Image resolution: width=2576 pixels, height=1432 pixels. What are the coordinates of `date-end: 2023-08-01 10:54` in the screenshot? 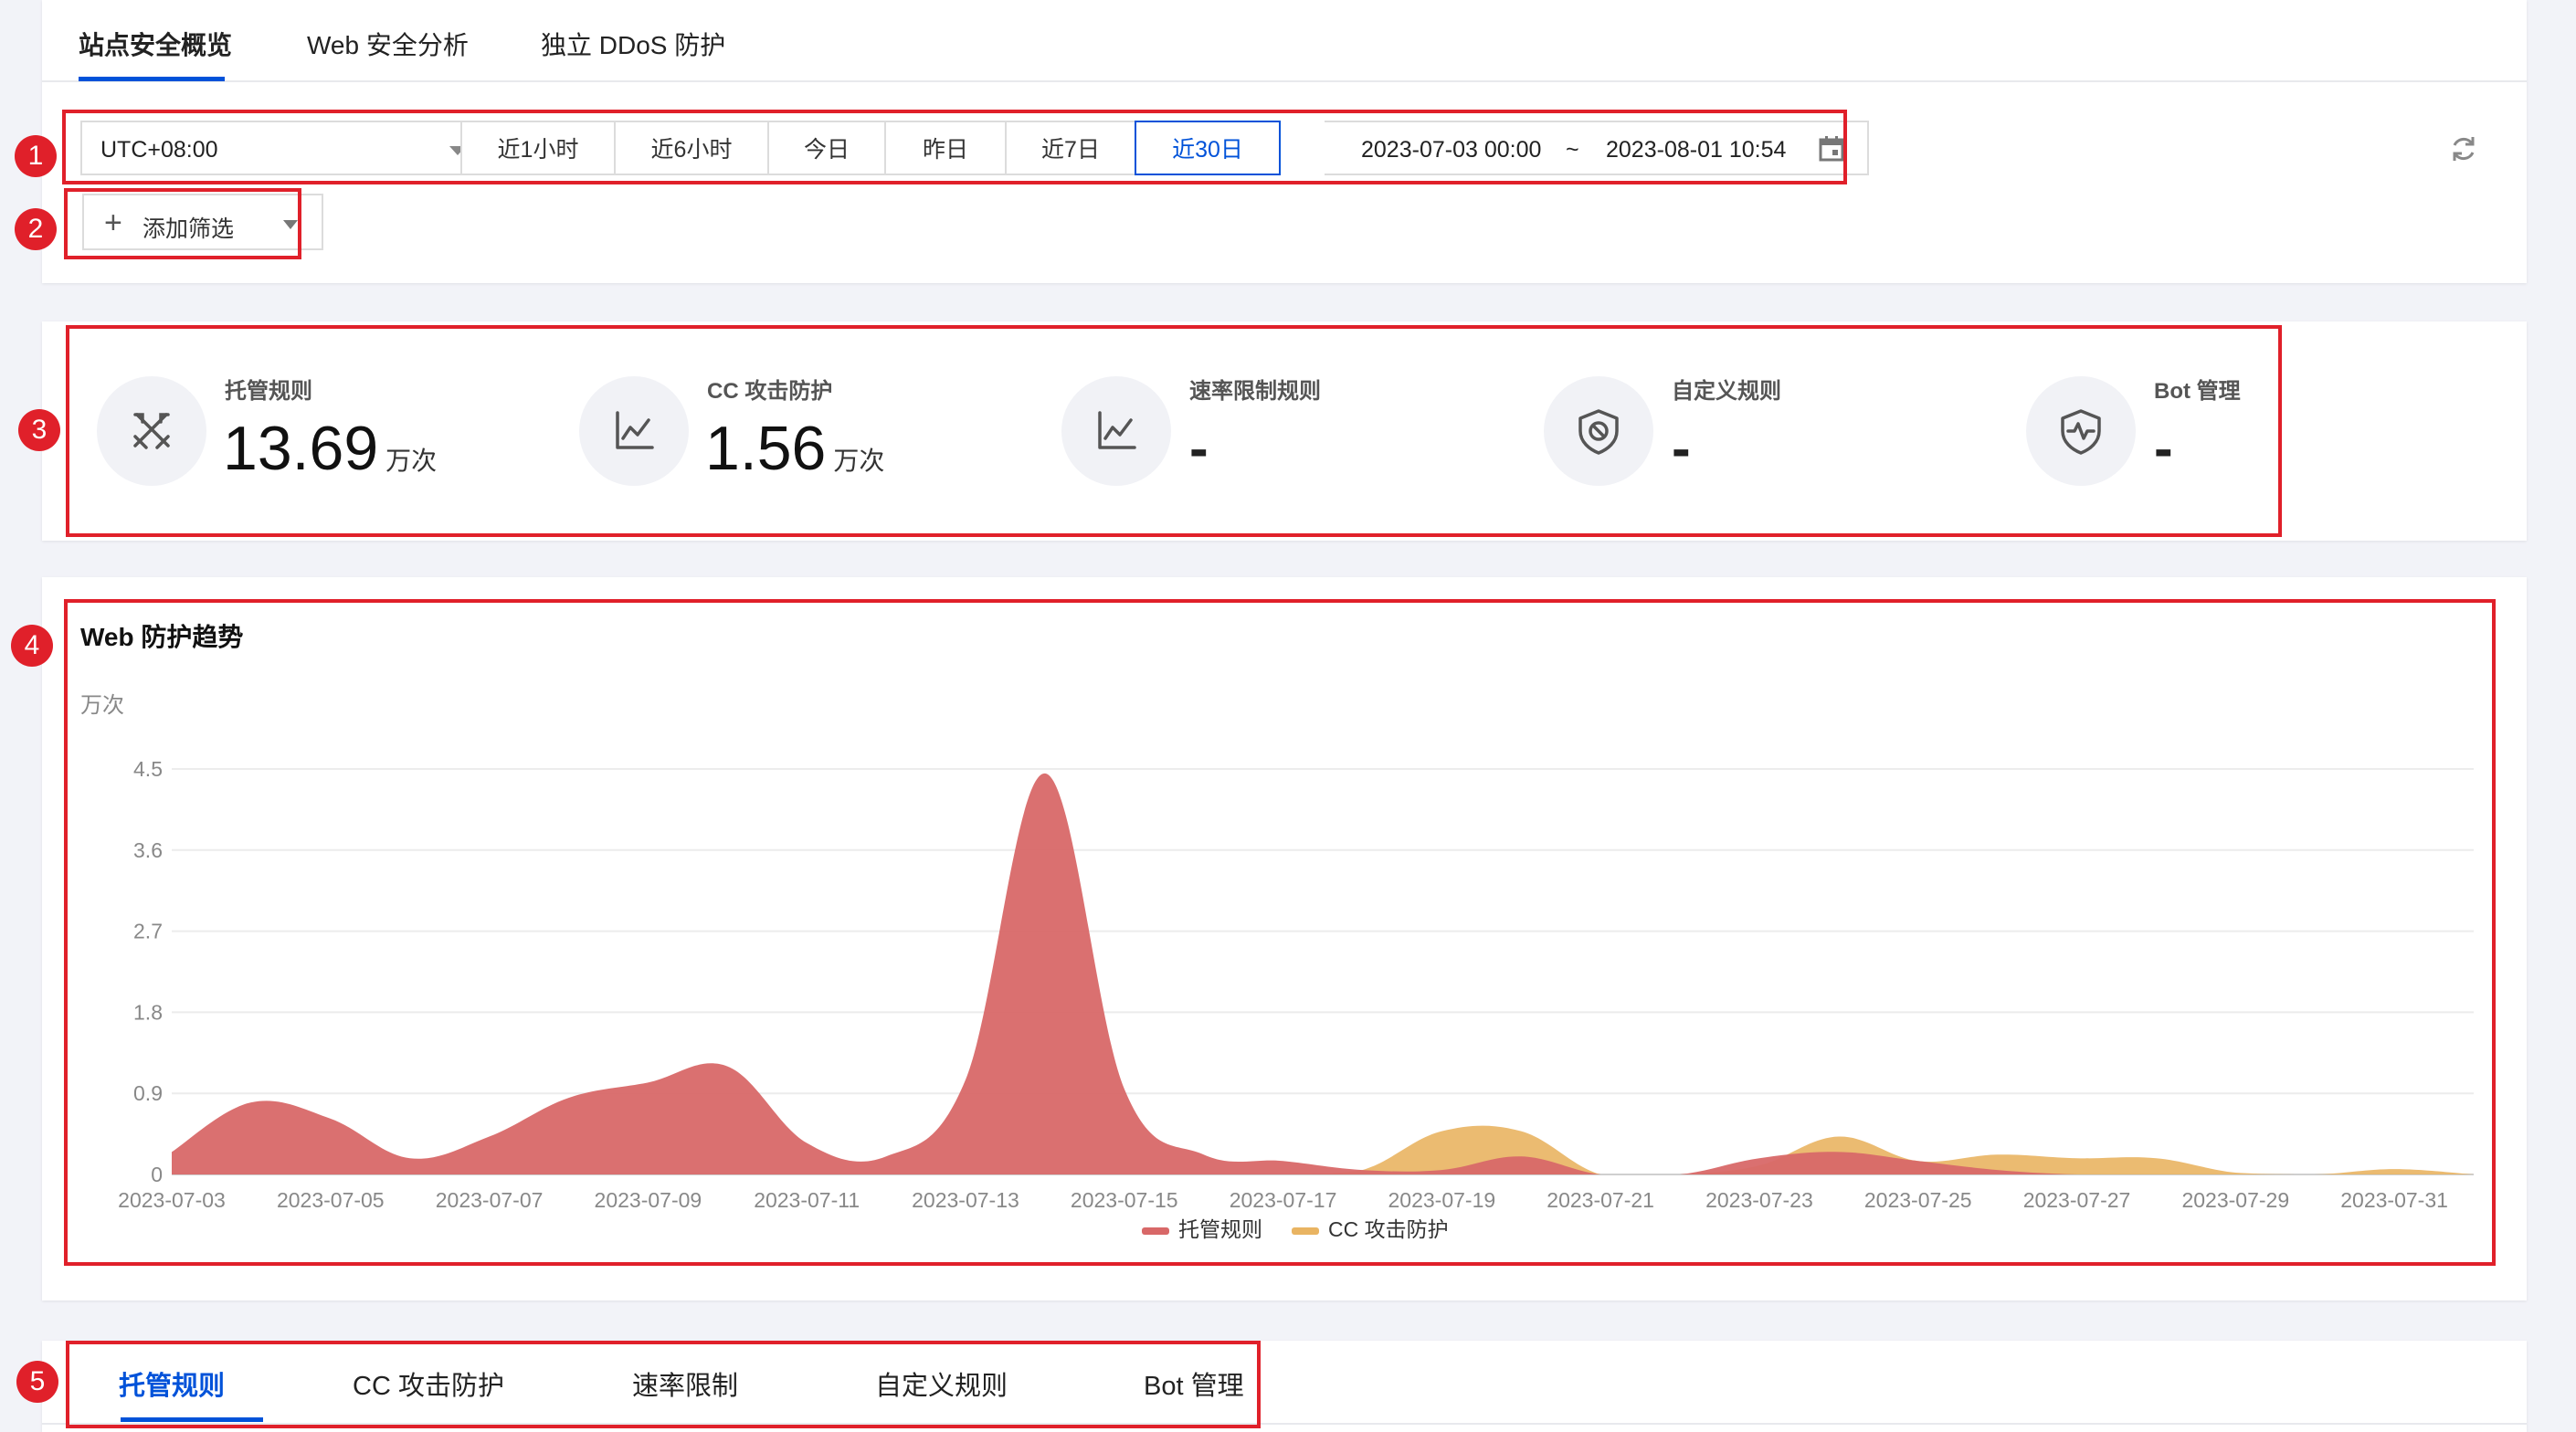 It's located at (1696, 150).